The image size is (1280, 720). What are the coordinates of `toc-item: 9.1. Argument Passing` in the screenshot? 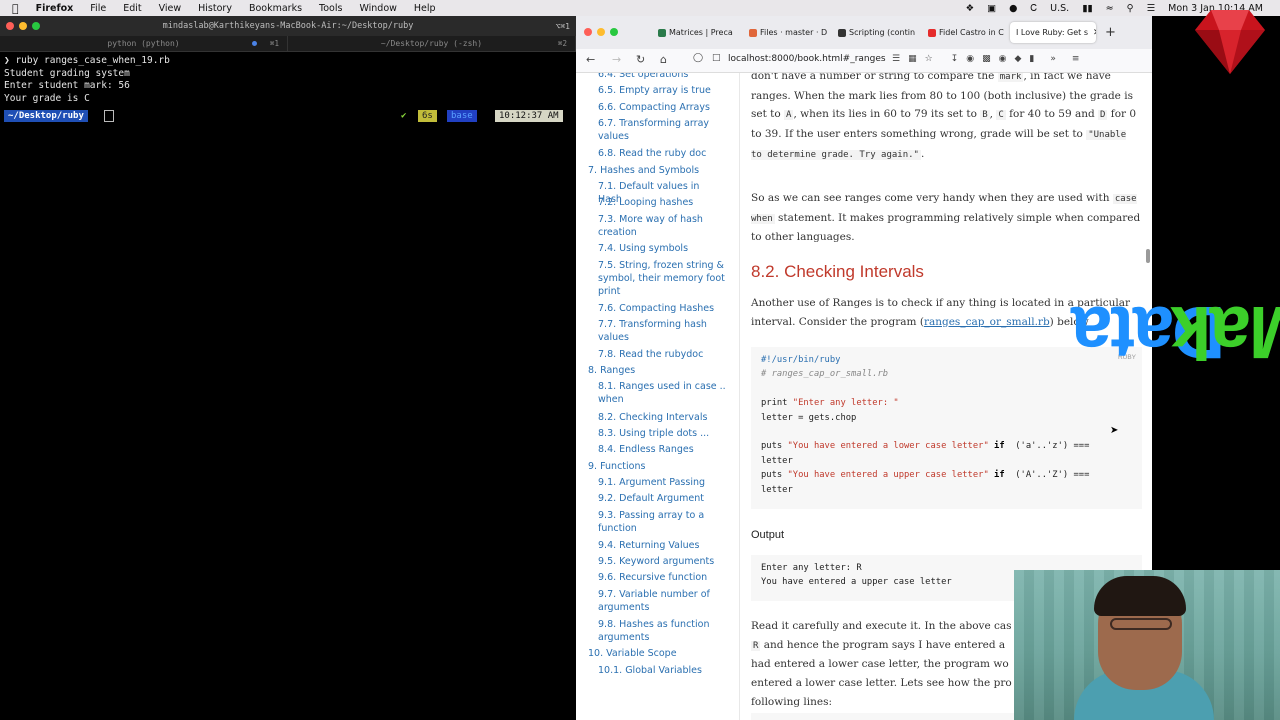 It's located at (662, 482).